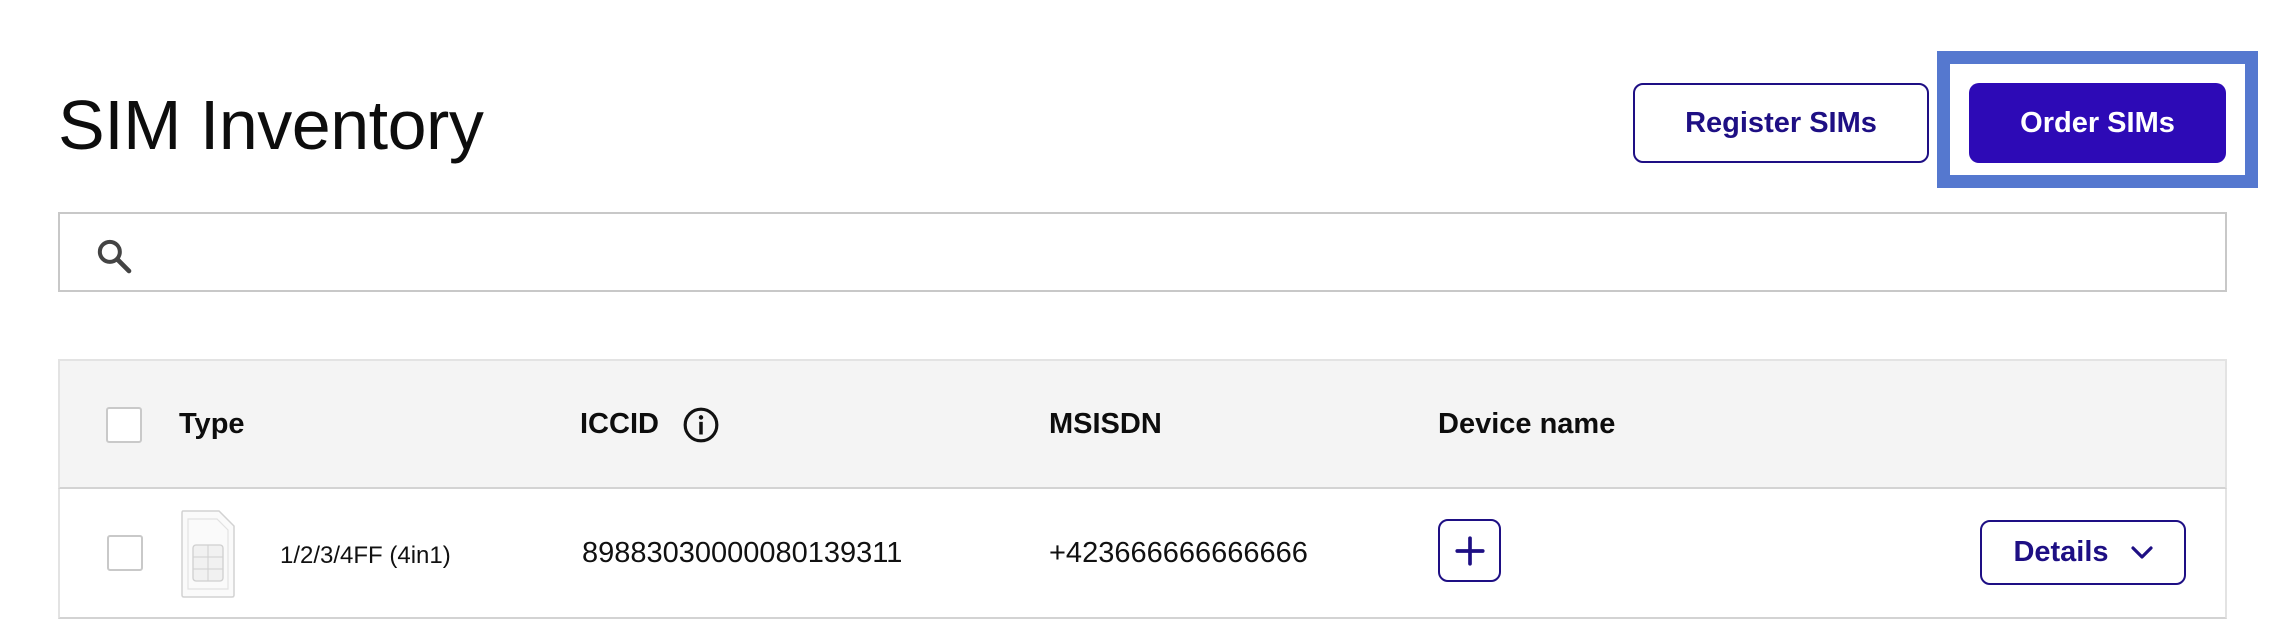  Describe the element at coordinates (365, 555) in the screenshot. I see `sim-type: 1/2/3/4FF (4in1)` at that location.